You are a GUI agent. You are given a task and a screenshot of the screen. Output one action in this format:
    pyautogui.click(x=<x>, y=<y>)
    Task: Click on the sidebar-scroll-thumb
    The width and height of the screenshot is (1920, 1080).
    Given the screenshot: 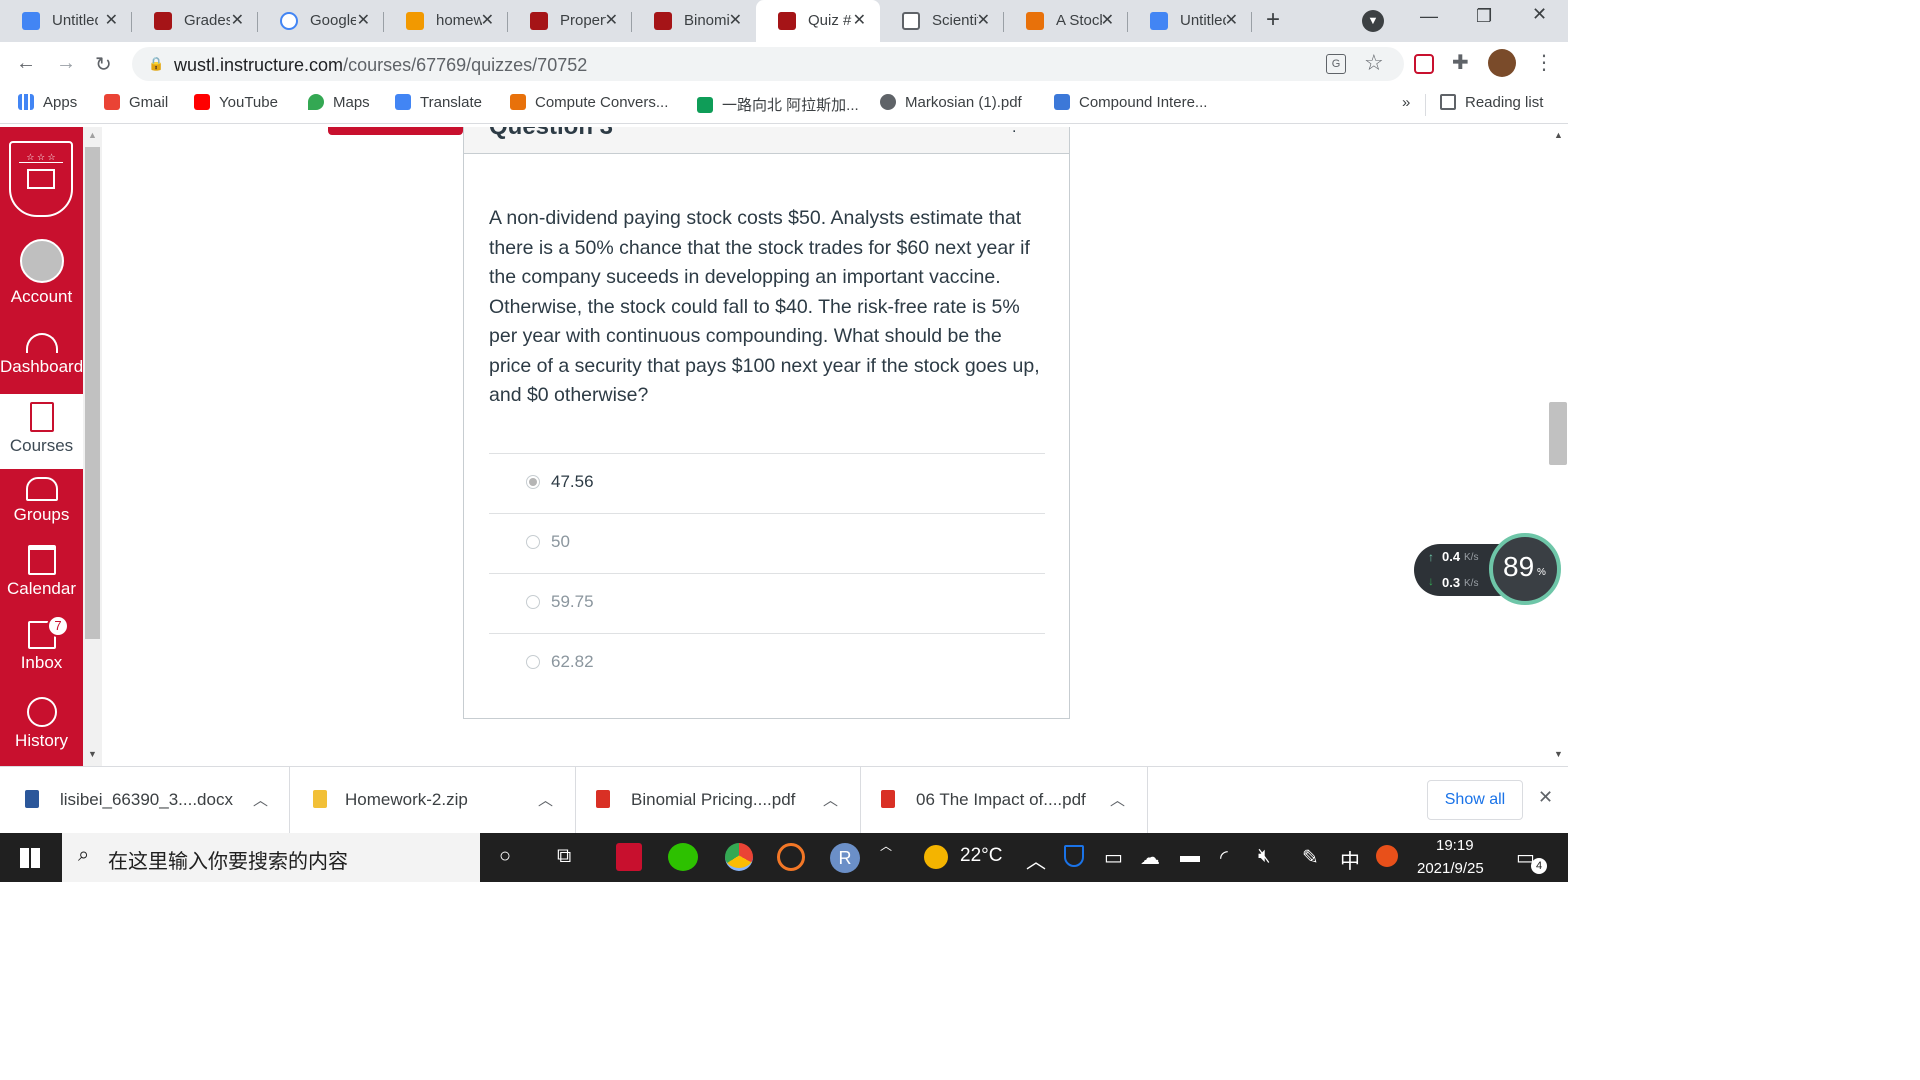 What is the action you would take?
    pyautogui.click(x=92, y=393)
    